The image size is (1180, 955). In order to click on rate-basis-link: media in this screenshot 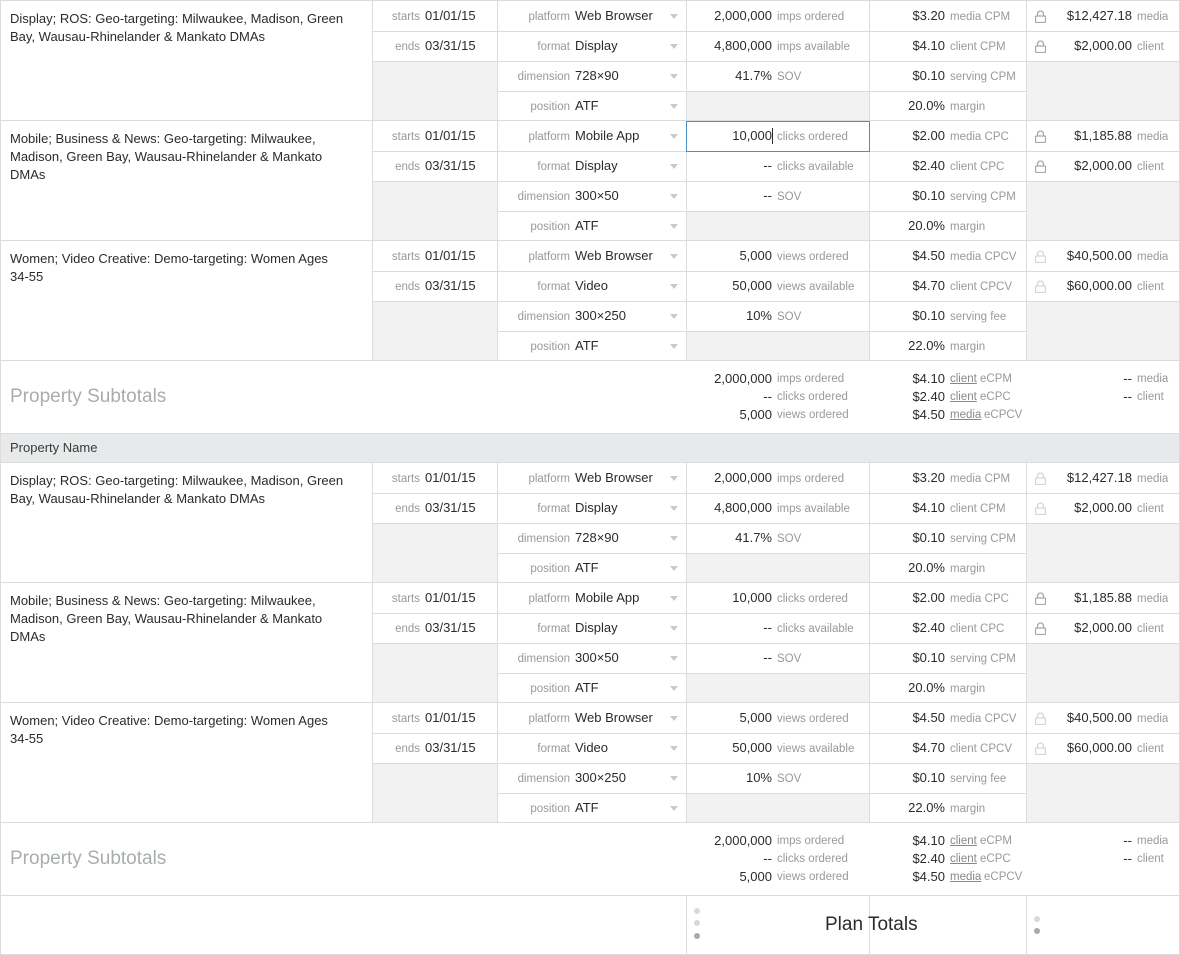, I will do `click(965, 877)`.